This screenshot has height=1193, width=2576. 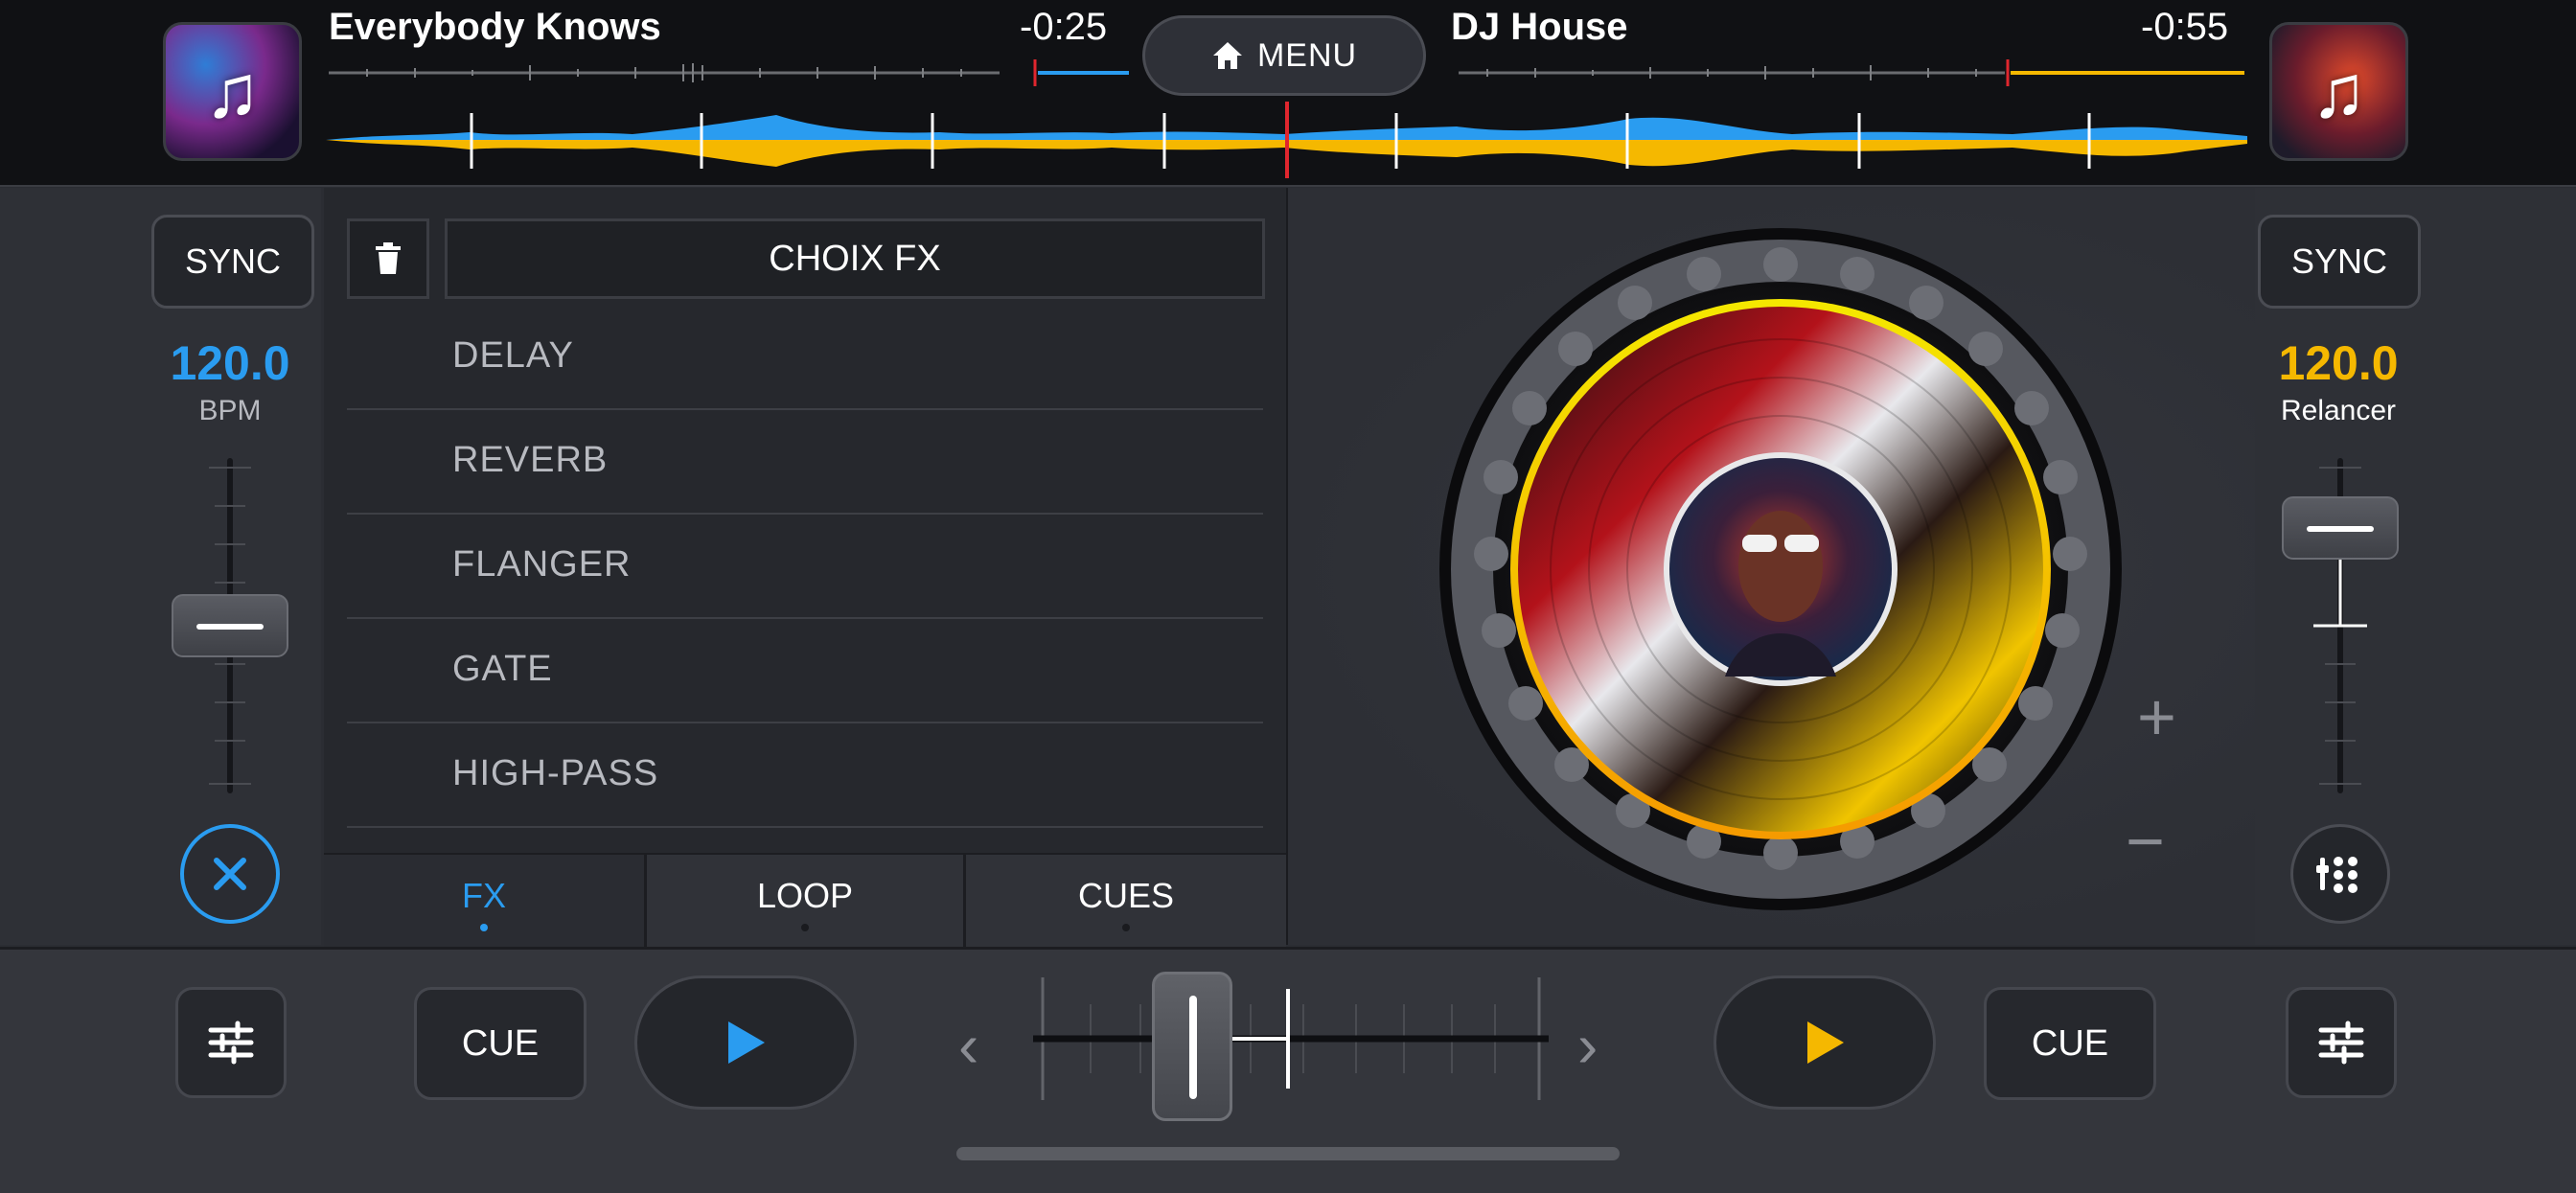 I want to click on left-bpm-label: BPM, so click(x=230, y=410).